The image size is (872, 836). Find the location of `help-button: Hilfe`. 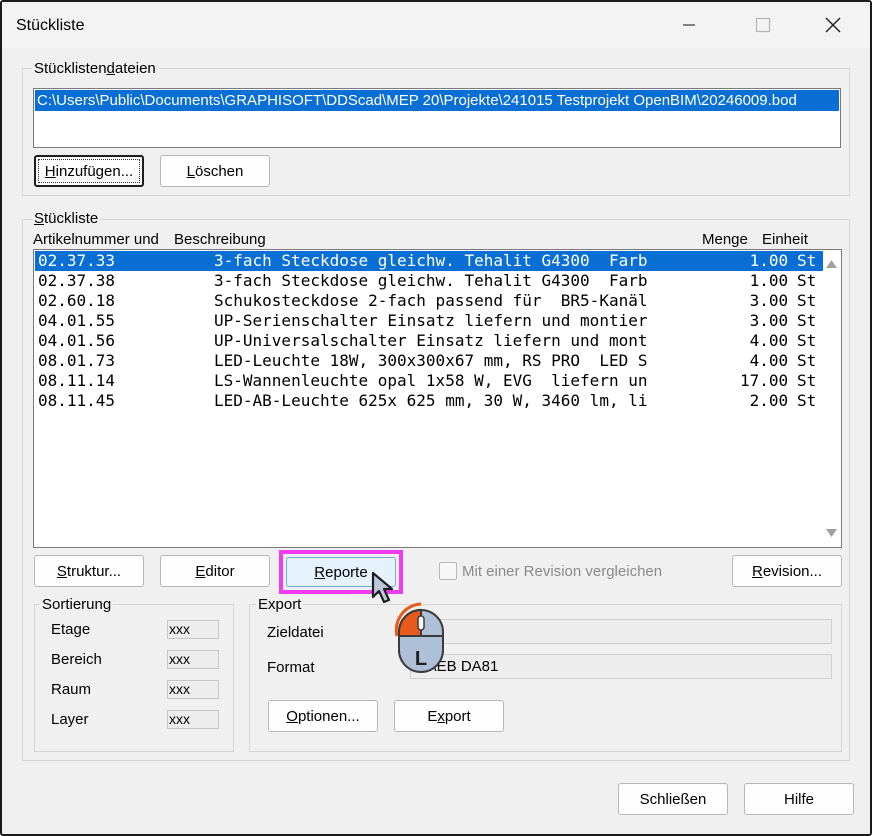

help-button: Hilfe is located at coordinates (799, 799).